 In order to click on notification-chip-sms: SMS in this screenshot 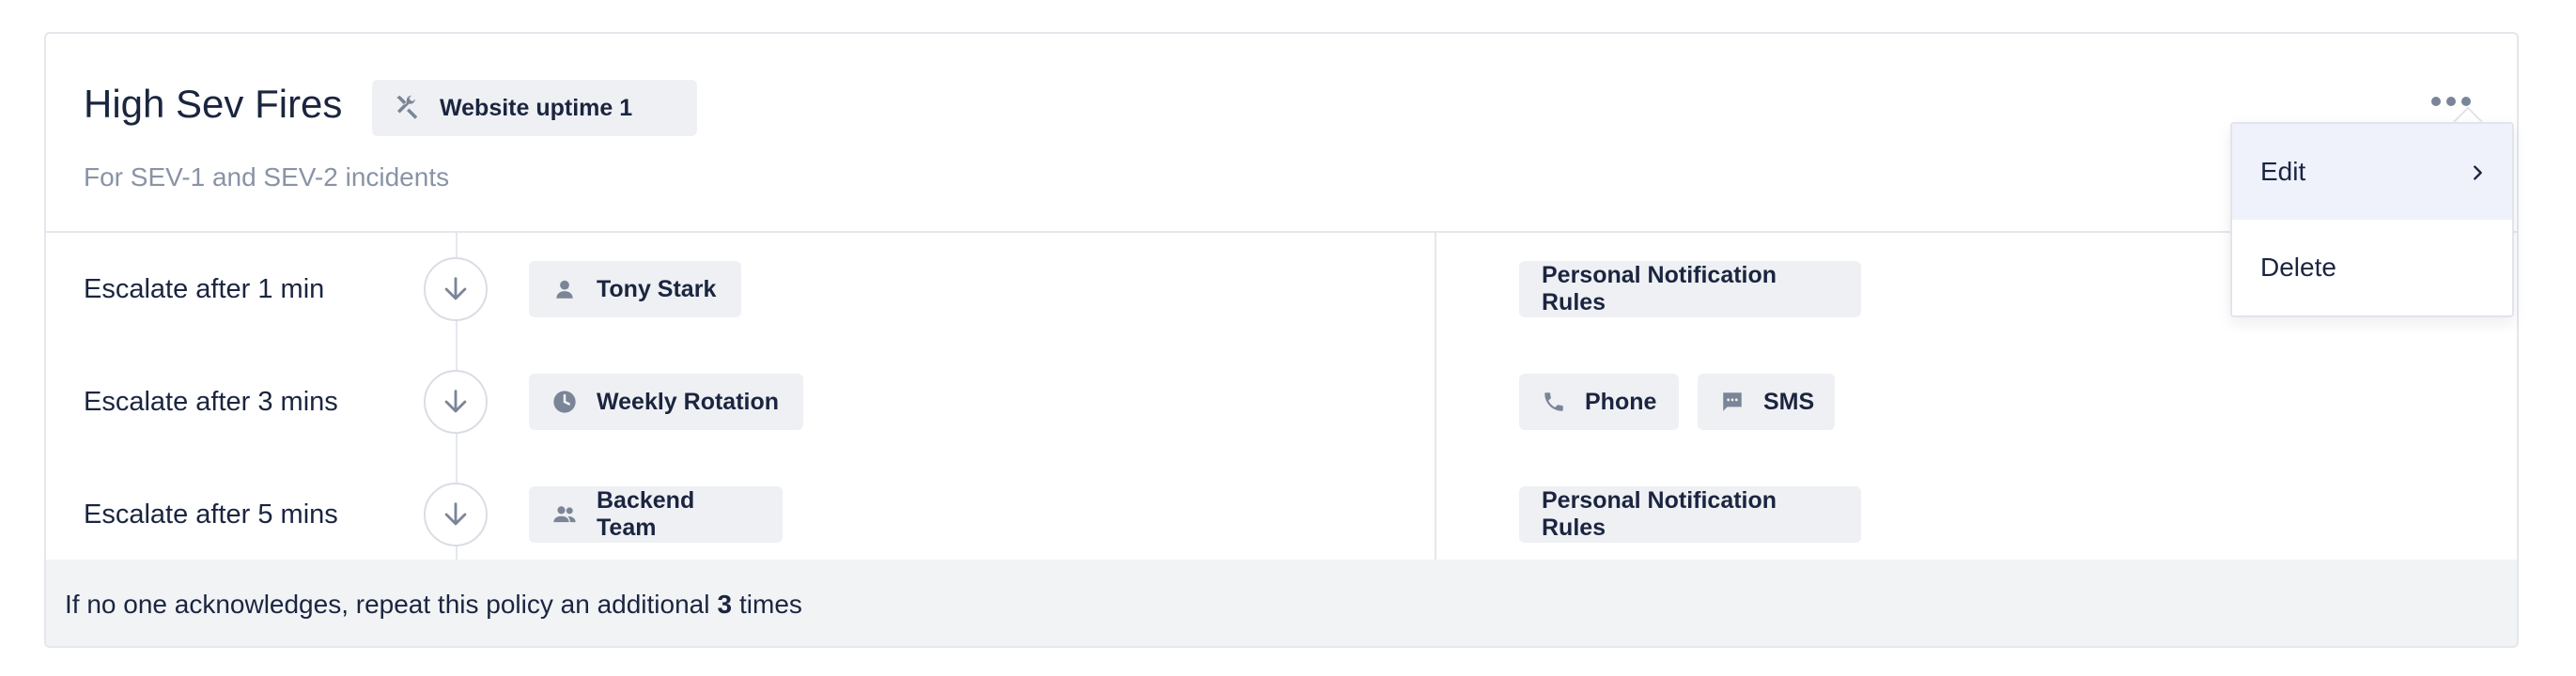, I will do `click(1766, 402)`.